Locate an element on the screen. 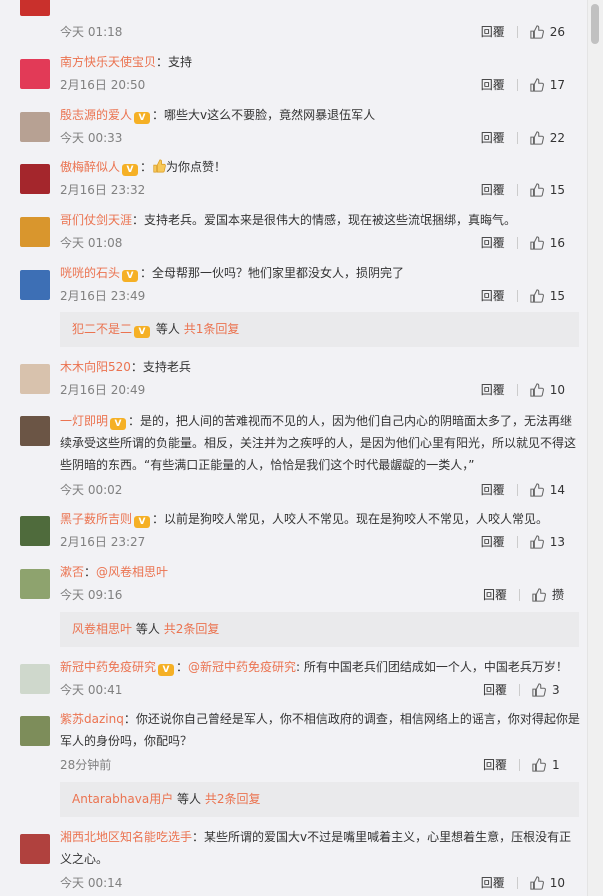  comment-actions: 回覆 15 is located at coordinates (523, 296).